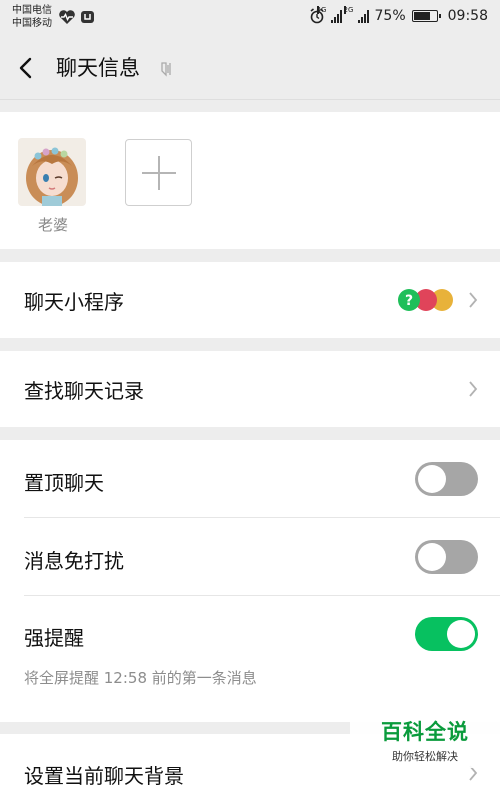  What do you see at coordinates (27, 68) in the screenshot?
I see `back-button` at bounding box center [27, 68].